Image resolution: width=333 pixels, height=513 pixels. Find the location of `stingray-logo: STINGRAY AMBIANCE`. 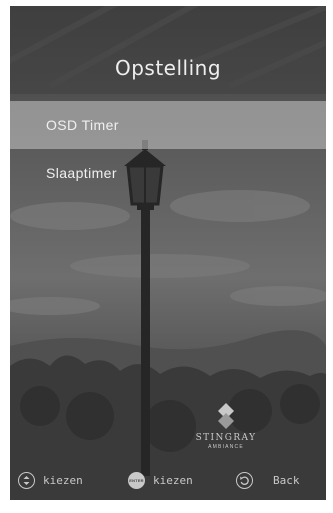

stingray-logo: STINGRAY AMBIANCE is located at coordinates (226, 426).